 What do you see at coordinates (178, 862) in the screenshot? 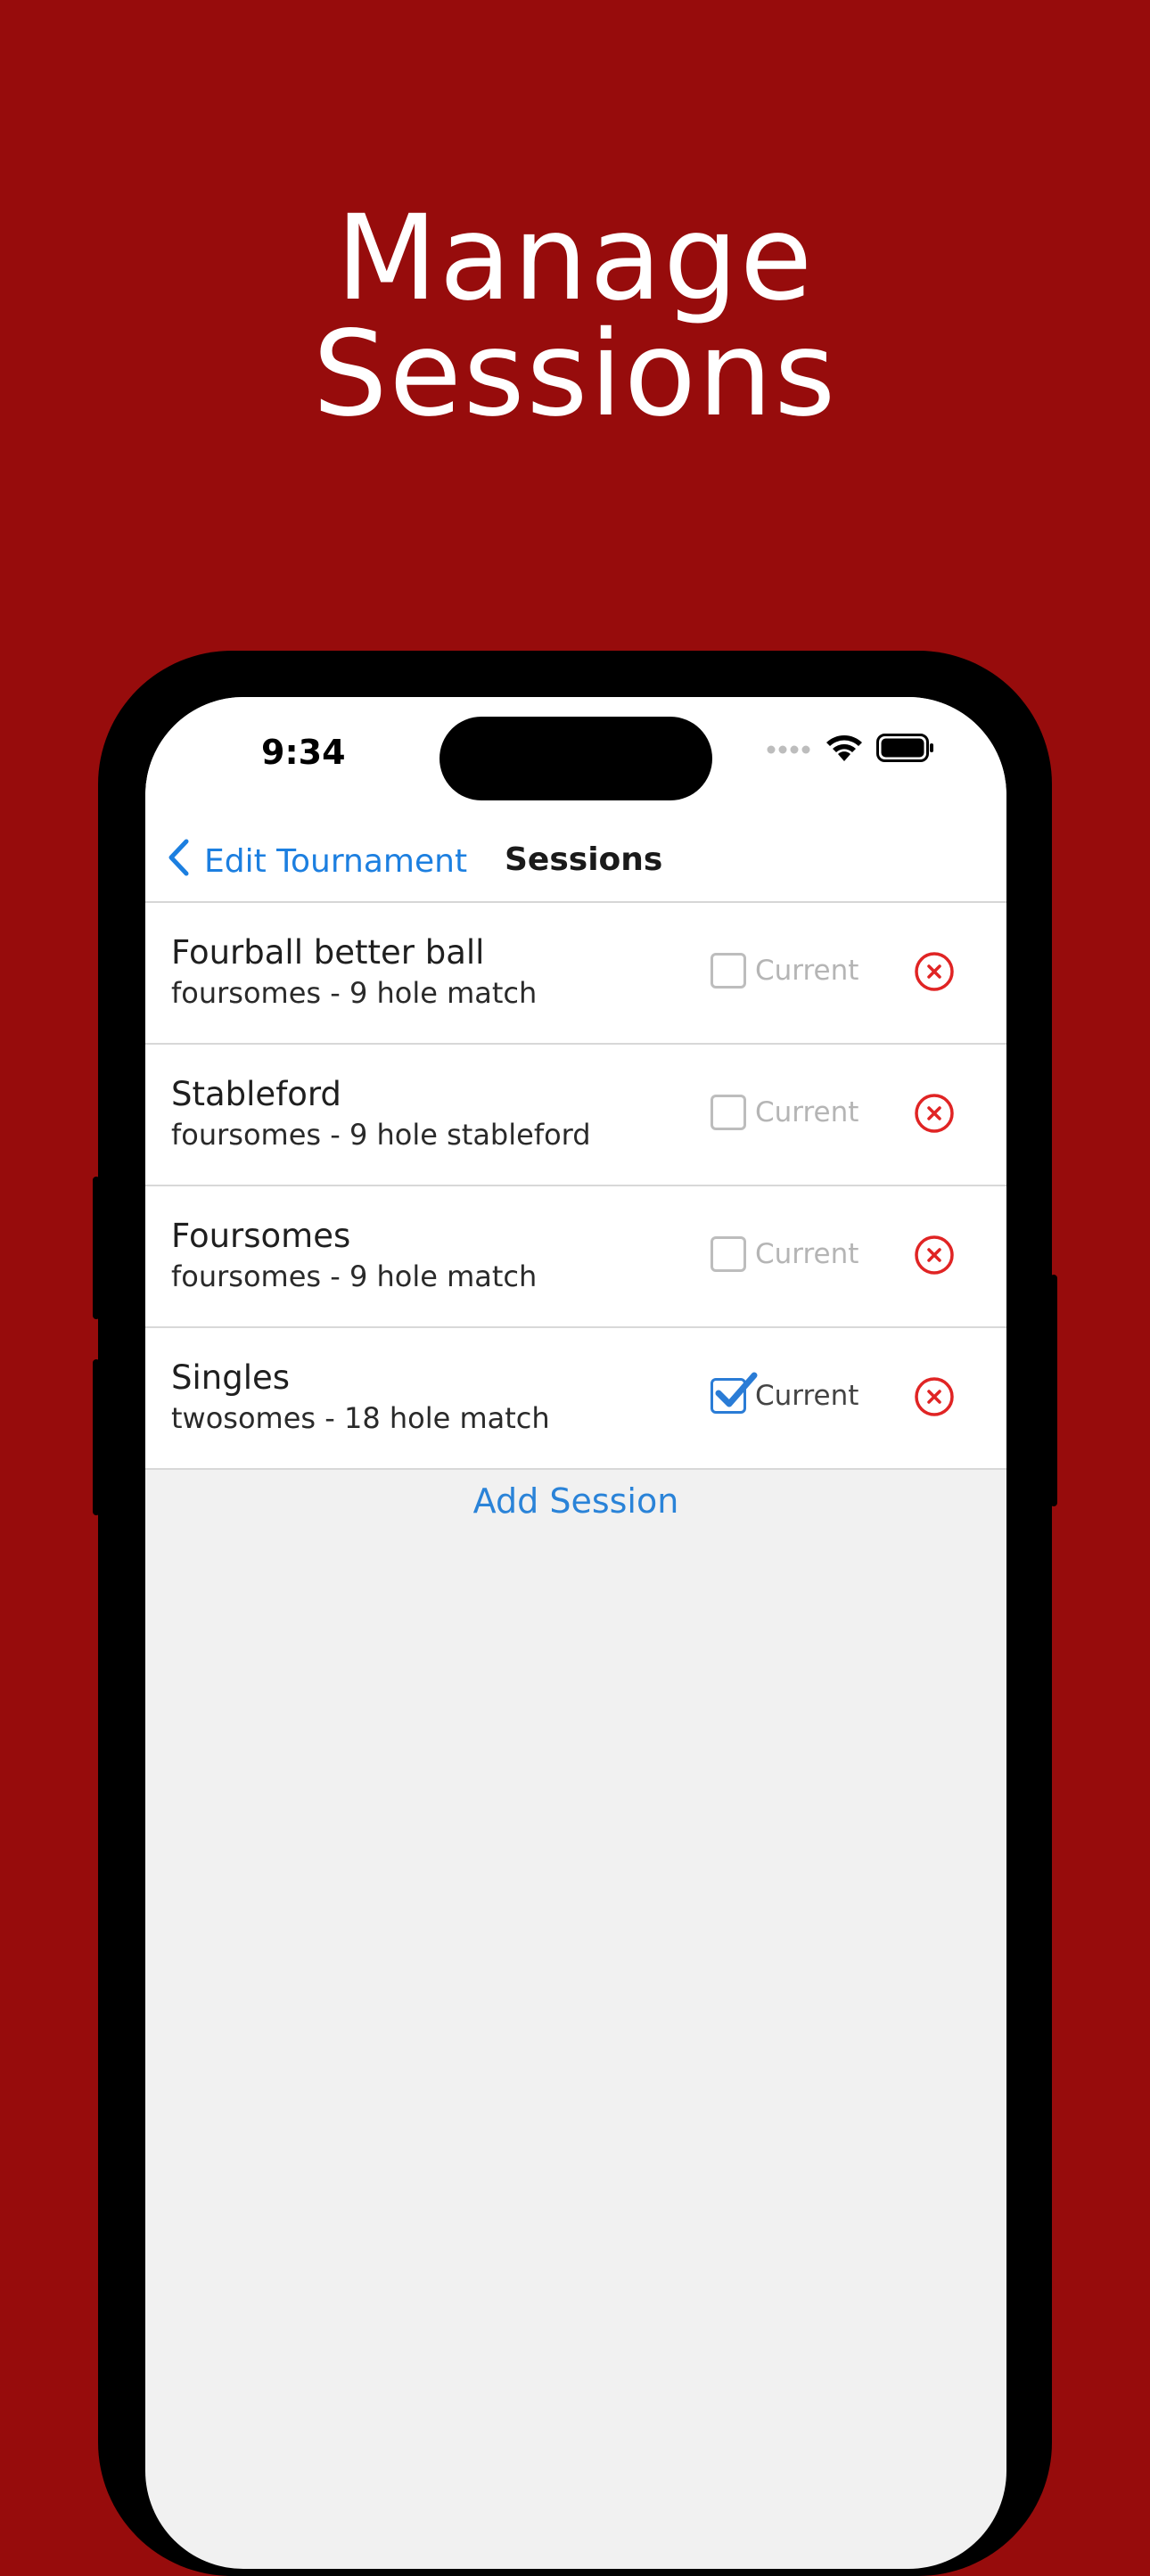
I see `chevron-left-icon` at bounding box center [178, 862].